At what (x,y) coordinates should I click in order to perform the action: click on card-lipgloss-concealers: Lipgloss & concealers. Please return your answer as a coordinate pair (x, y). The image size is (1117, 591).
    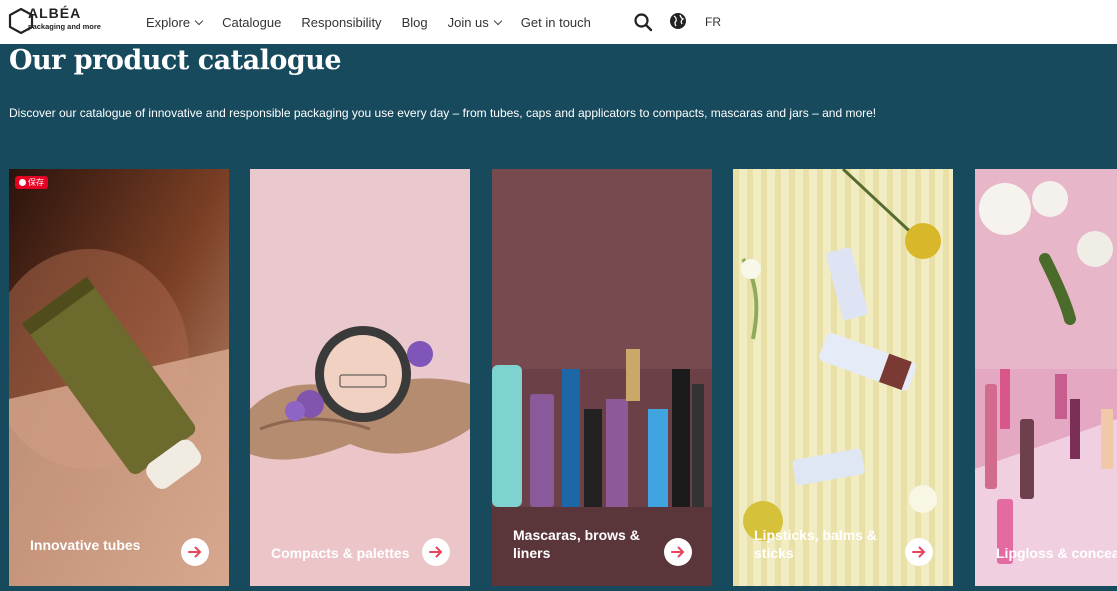
    Looking at the image, I should click on (1046, 377).